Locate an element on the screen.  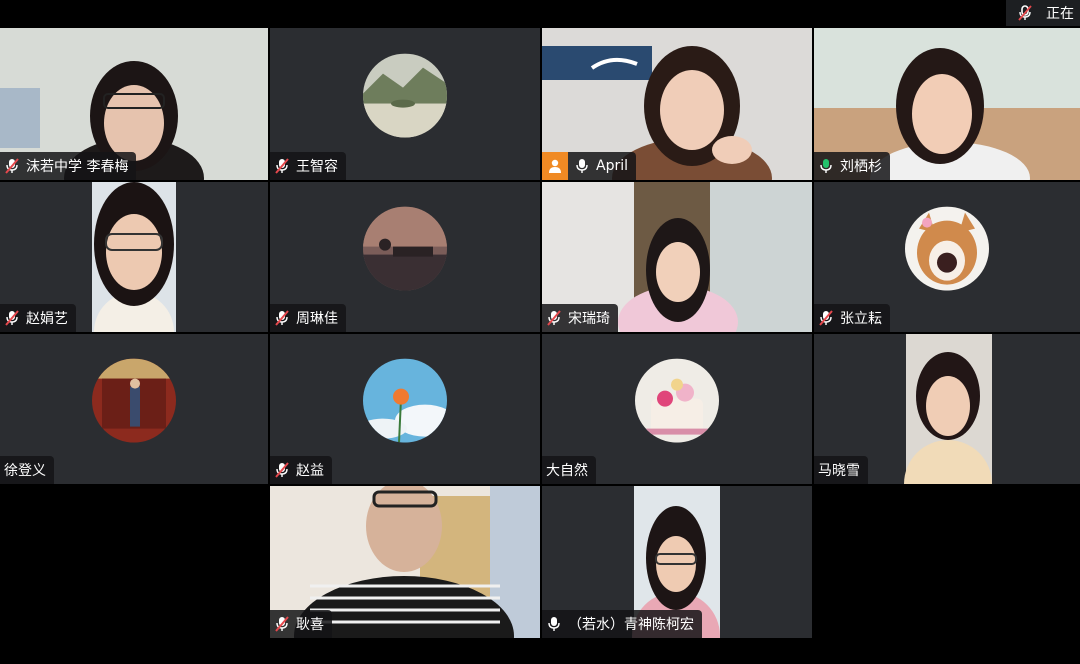
participant-name: 宋瑞琦 is located at coordinates (589, 319).